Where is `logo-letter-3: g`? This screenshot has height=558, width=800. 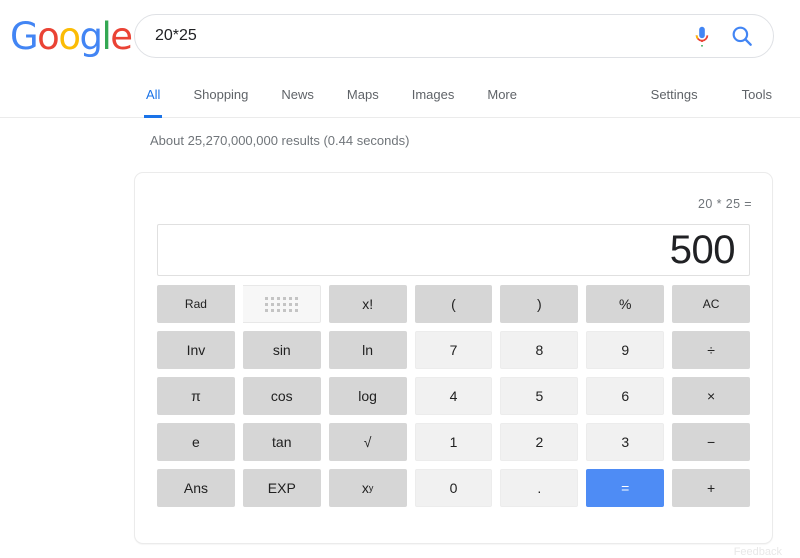 logo-letter-3: g is located at coordinates (91, 36).